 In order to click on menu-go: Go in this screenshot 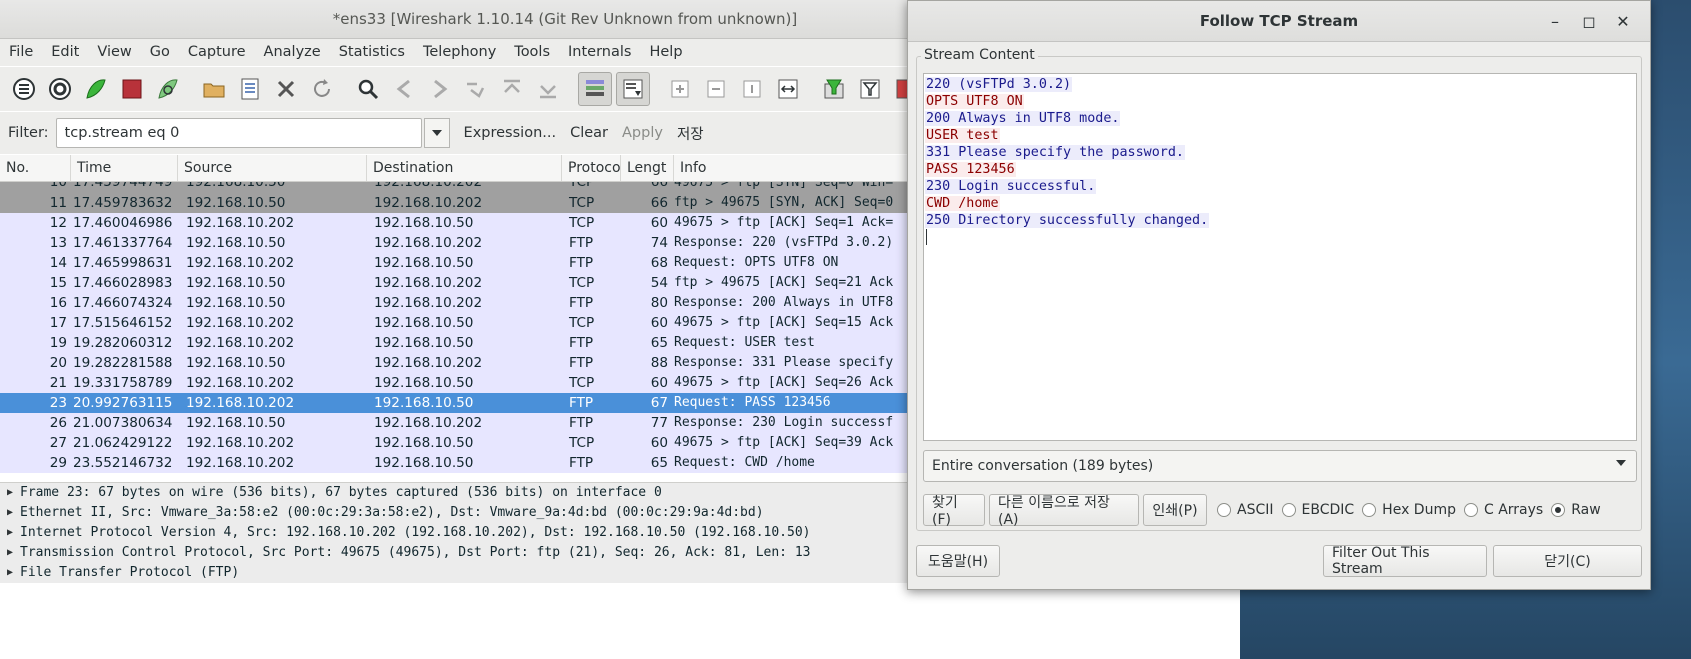, I will do `click(160, 52)`.